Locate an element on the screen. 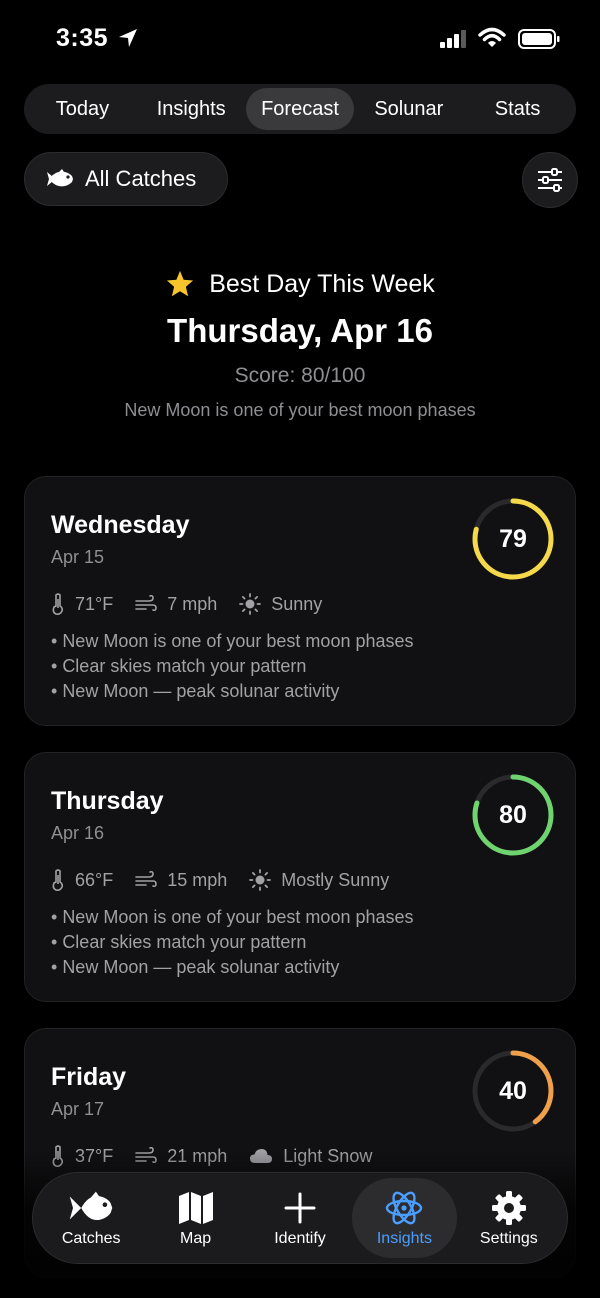  score-ring: 80 is located at coordinates (513, 815).